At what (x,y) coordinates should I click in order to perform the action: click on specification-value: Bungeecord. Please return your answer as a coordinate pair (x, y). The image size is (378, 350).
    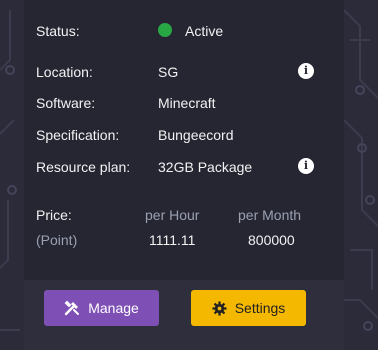
    Looking at the image, I should click on (196, 135).